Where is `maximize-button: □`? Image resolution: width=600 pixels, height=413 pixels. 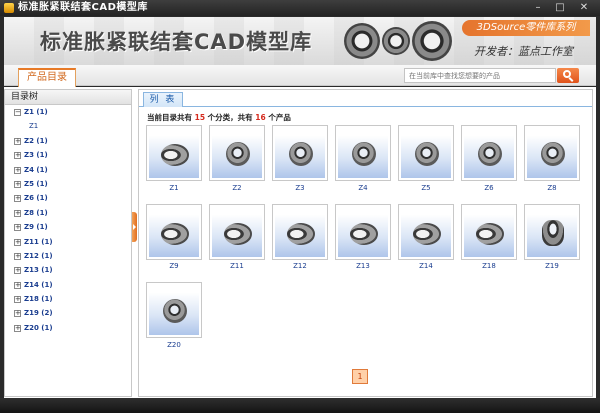
maximize-button: □ is located at coordinates (560, 8).